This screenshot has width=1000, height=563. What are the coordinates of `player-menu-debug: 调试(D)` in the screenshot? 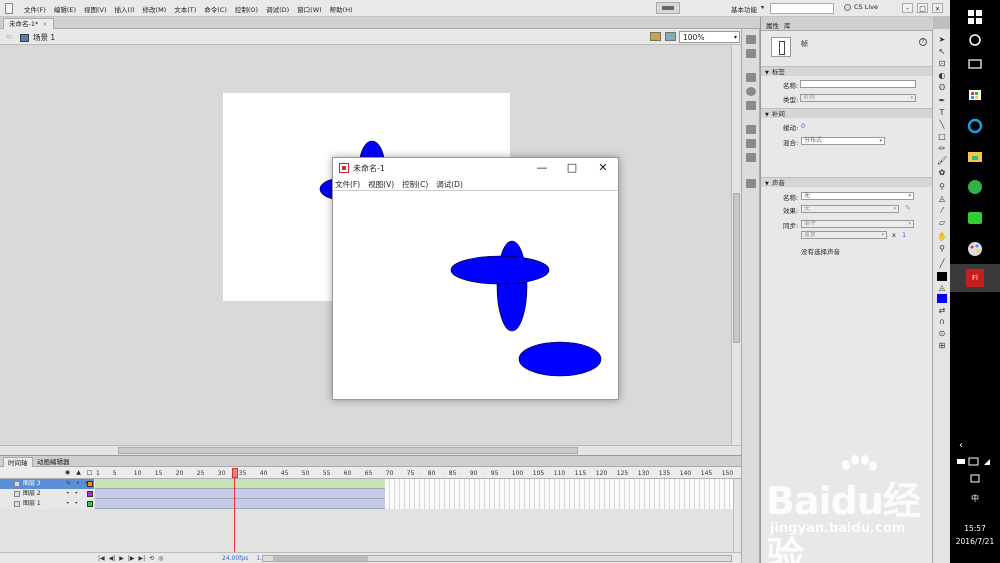 It's located at (449, 184).